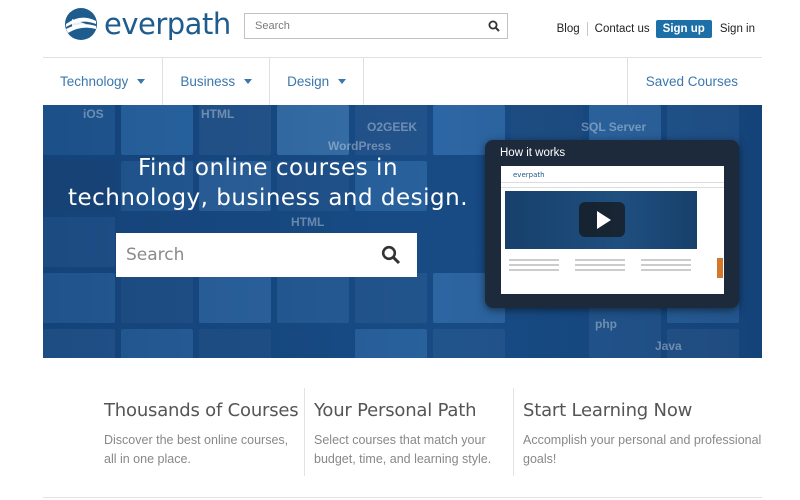 The width and height of the screenshot is (800, 500). I want to click on tile-label: SQL Server, so click(614, 127).